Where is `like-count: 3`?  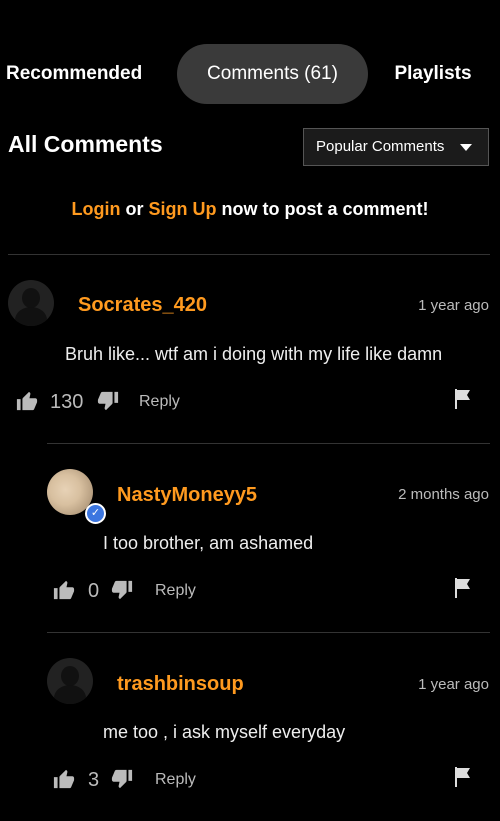 like-count: 3 is located at coordinates (94, 780).